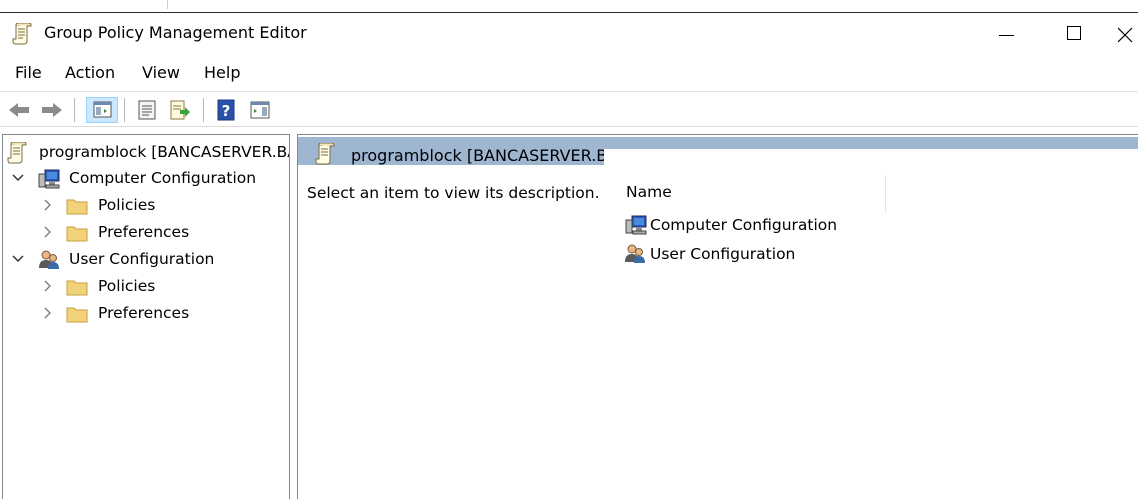 This screenshot has width=1138, height=499. I want to click on properties-icon, so click(147, 110).